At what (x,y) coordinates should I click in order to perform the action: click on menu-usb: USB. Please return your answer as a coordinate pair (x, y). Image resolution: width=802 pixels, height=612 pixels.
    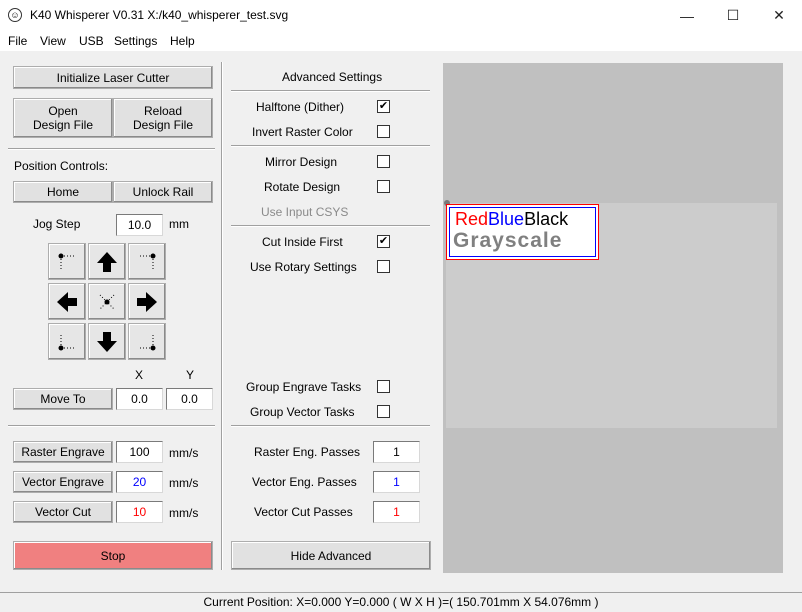
    Looking at the image, I should click on (91, 41).